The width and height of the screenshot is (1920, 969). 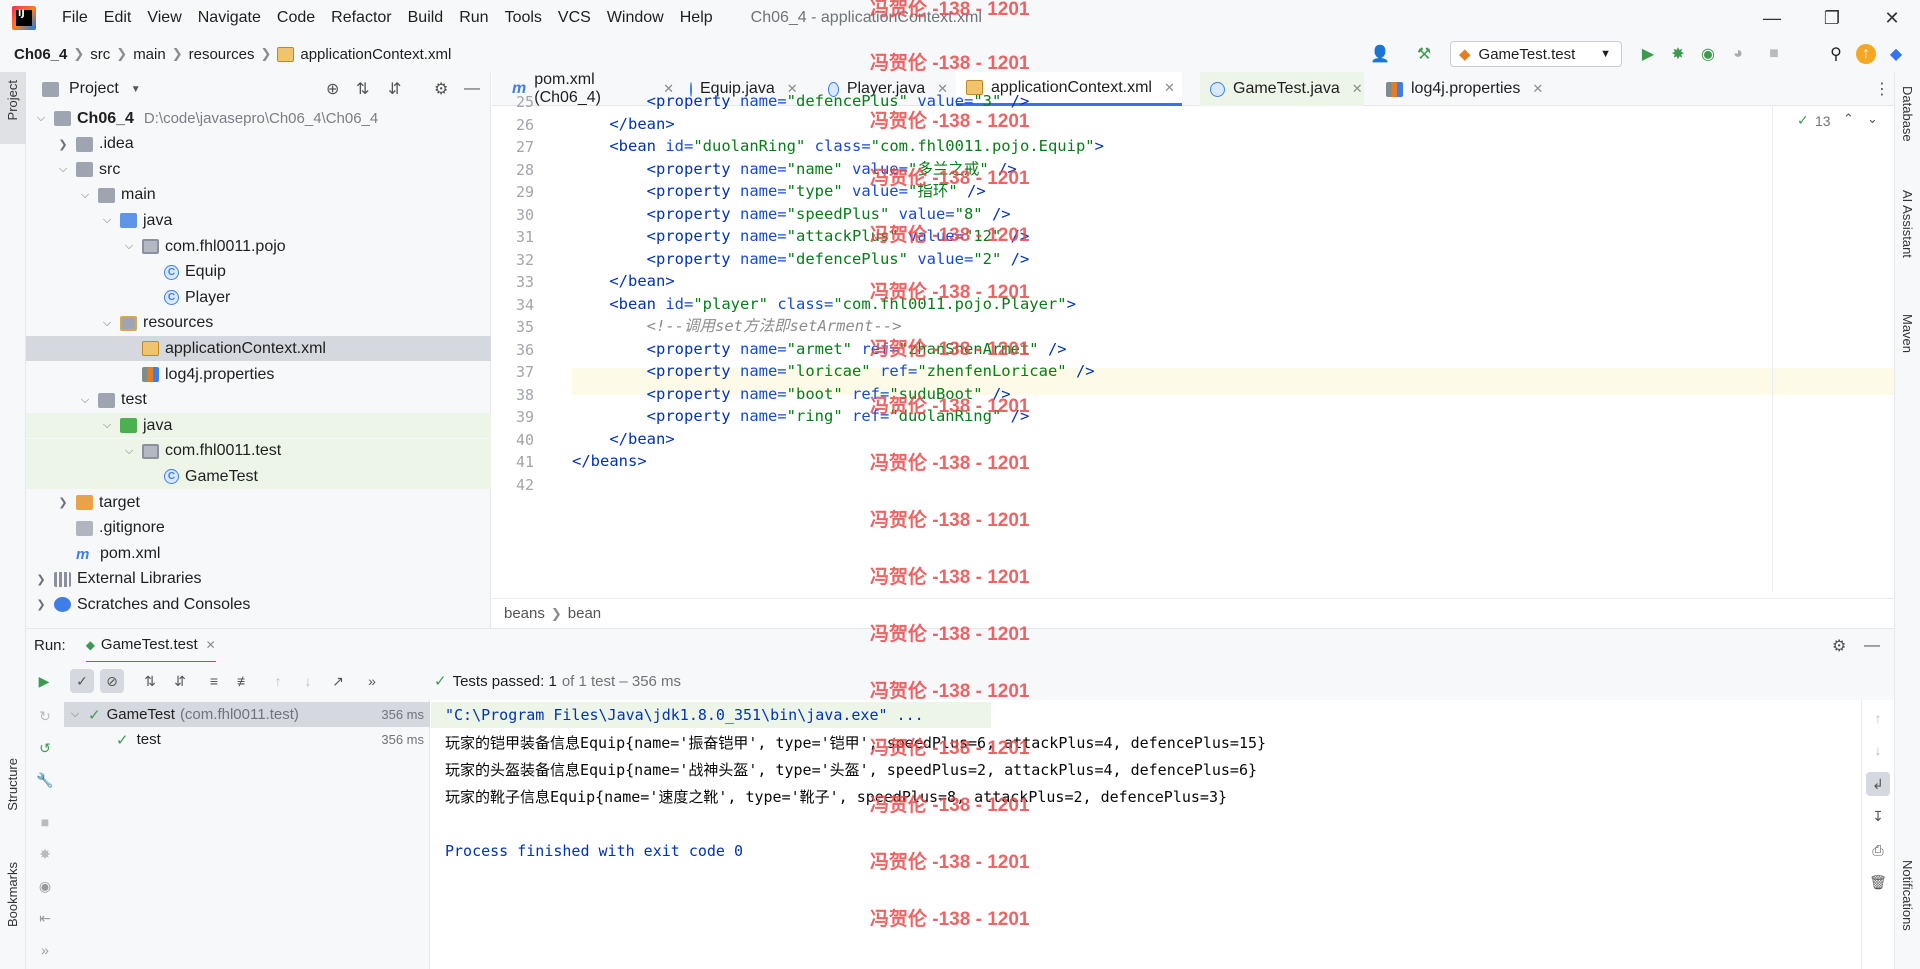 What do you see at coordinates (574, 18) in the screenshot?
I see `menu-vcs: VCS` at bounding box center [574, 18].